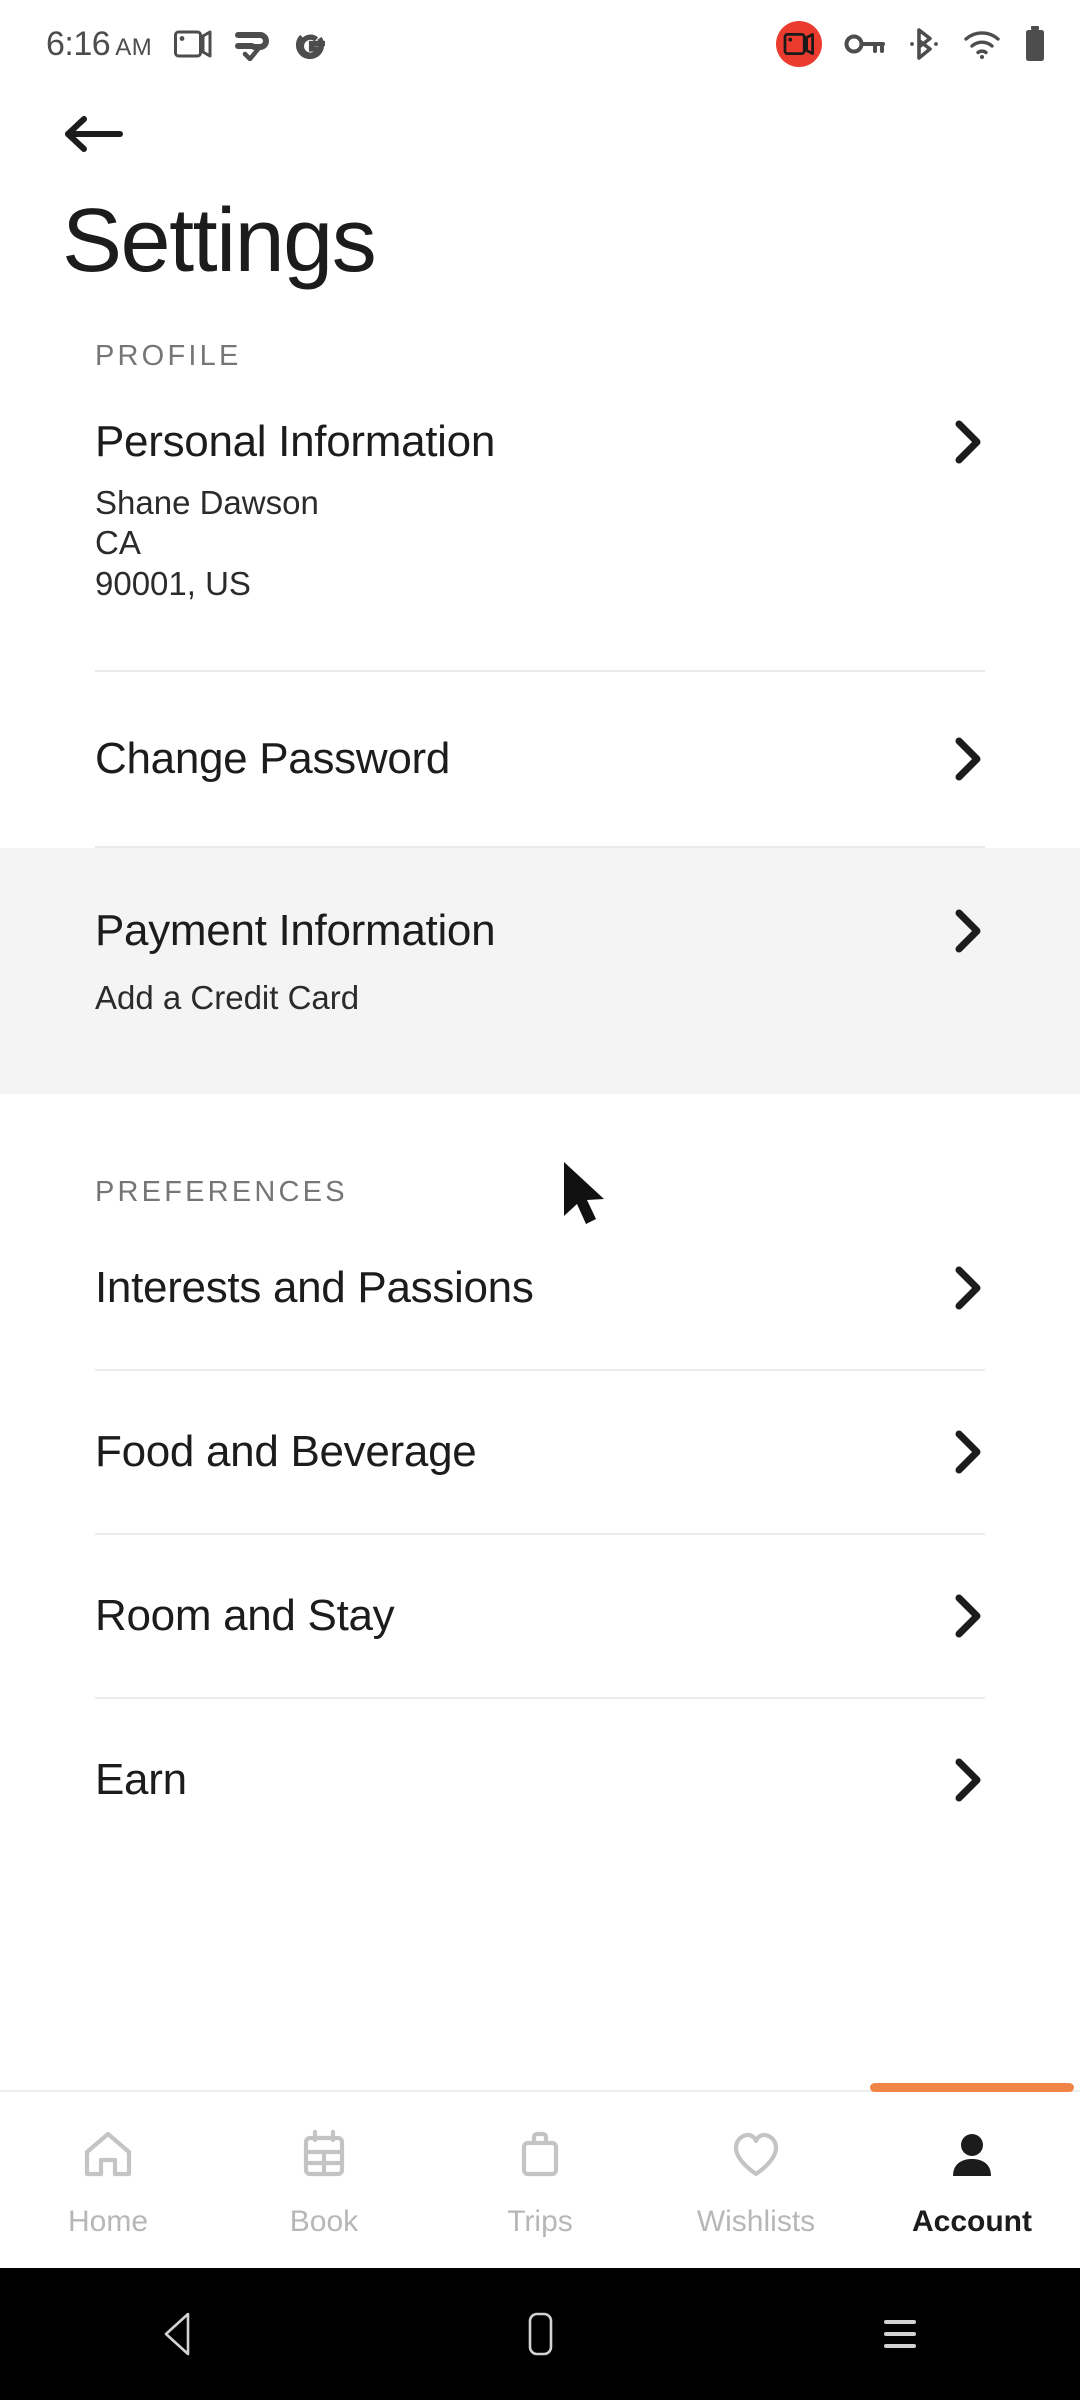 This screenshot has width=1080, height=2400. What do you see at coordinates (108, 2221) in the screenshot?
I see `tab-label: Home` at bounding box center [108, 2221].